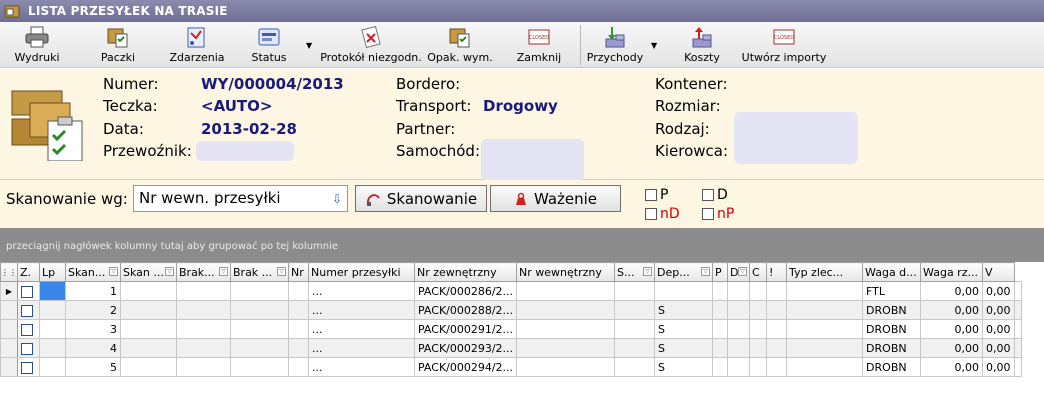 This screenshot has width=1044, height=403. Describe the element at coordinates (720, 272) in the screenshot. I see `col-p: P` at that location.